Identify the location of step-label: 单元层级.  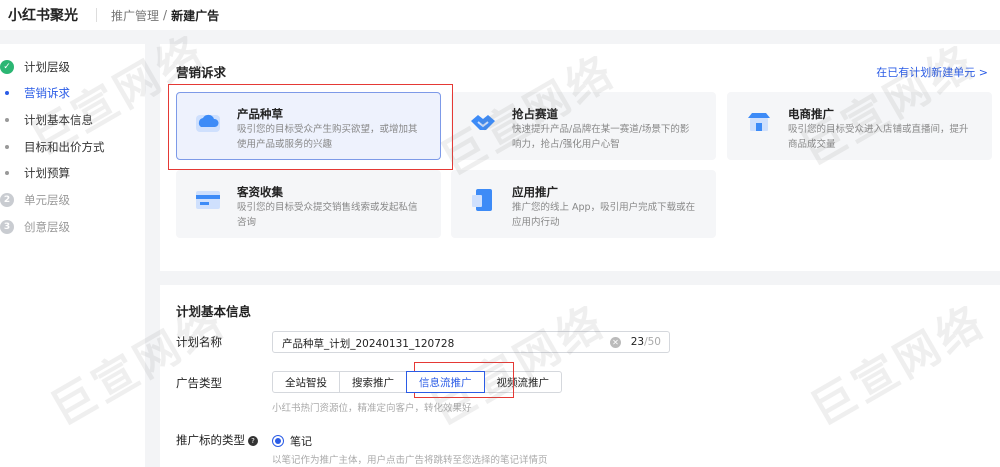
(47, 200).